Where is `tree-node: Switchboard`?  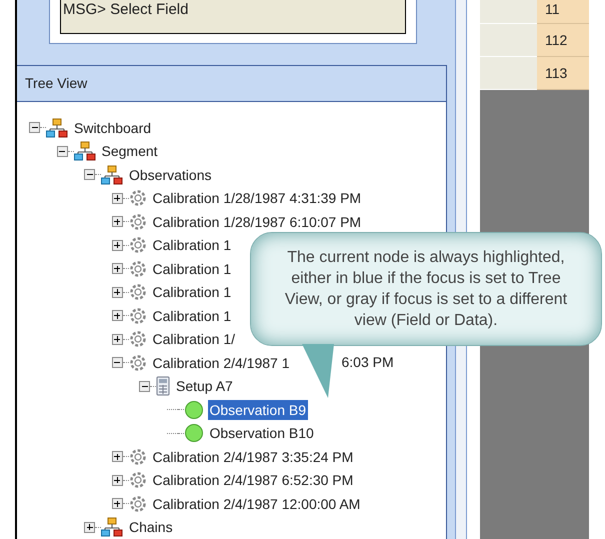
tree-node: Switchboard is located at coordinates (113, 128).